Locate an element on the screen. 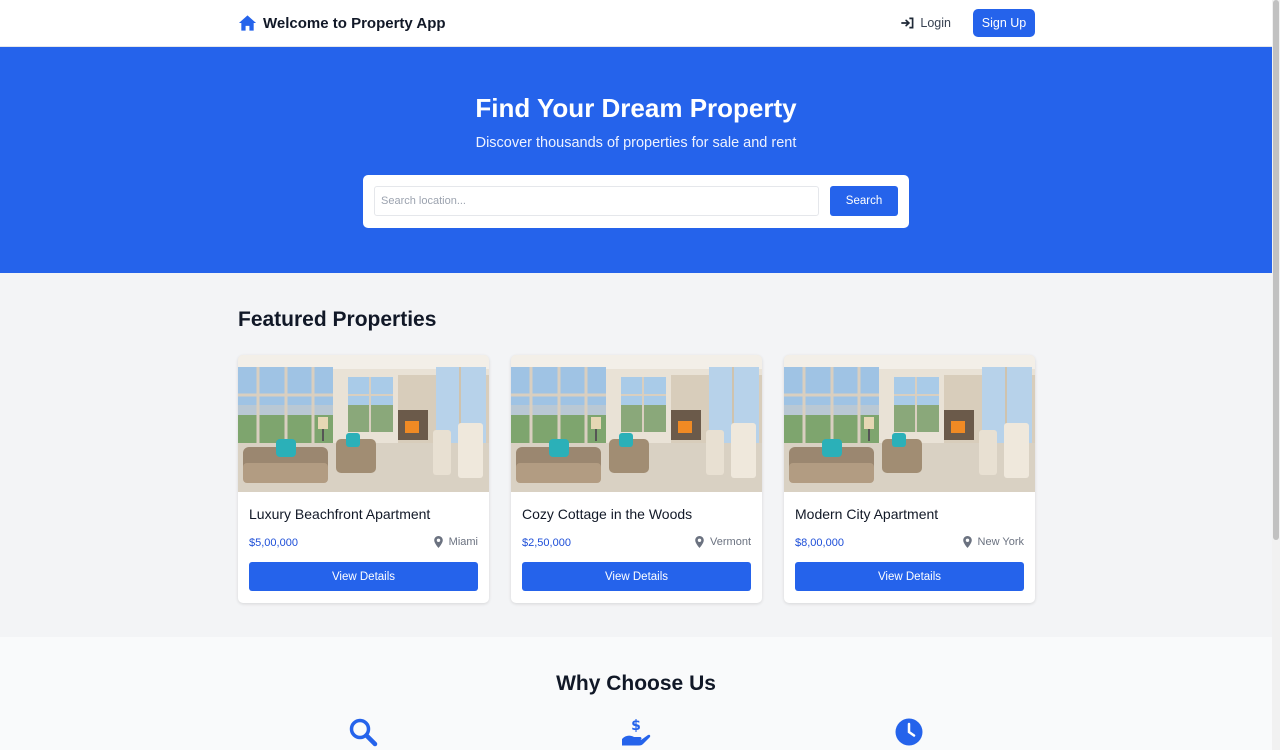 The height and width of the screenshot is (750, 1280). property-location: New York is located at coordinates (993, 542).